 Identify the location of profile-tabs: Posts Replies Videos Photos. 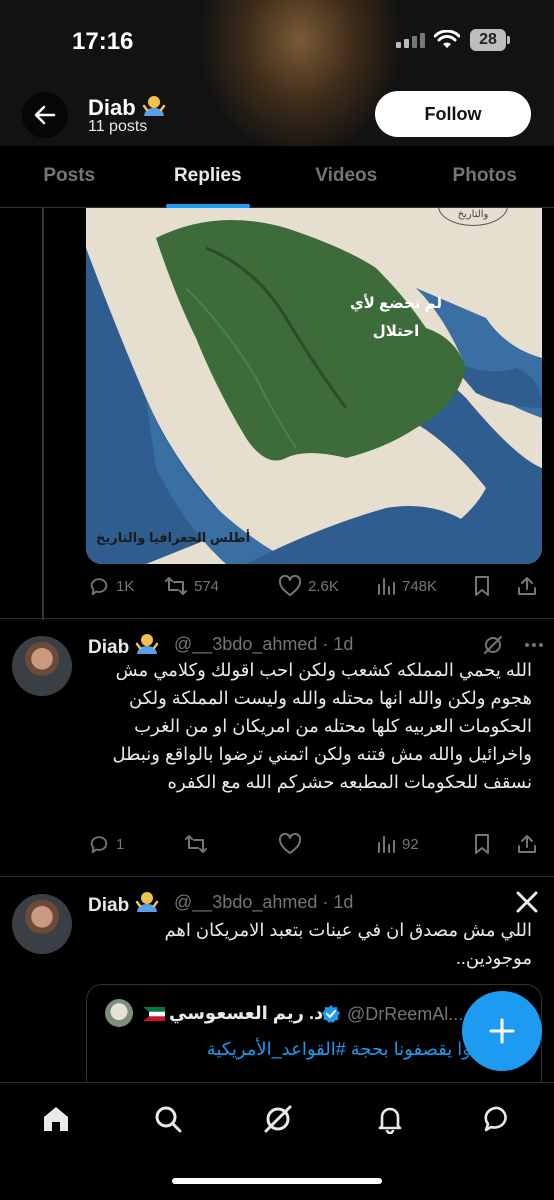
(277, 177).